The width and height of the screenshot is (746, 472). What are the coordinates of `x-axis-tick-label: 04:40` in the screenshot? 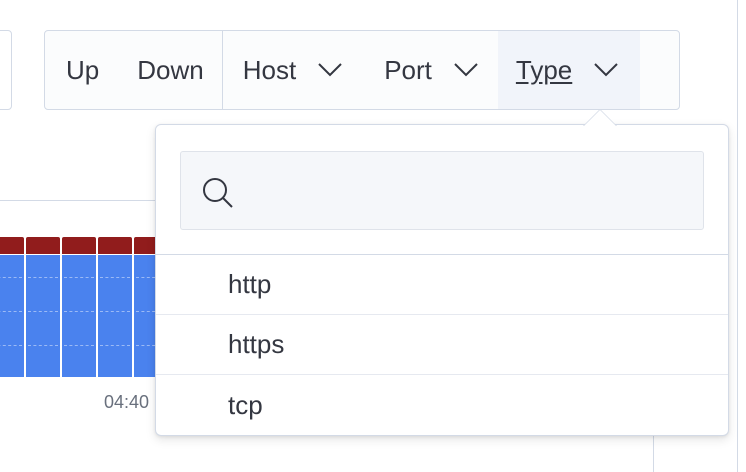 It's located at (127, 402).